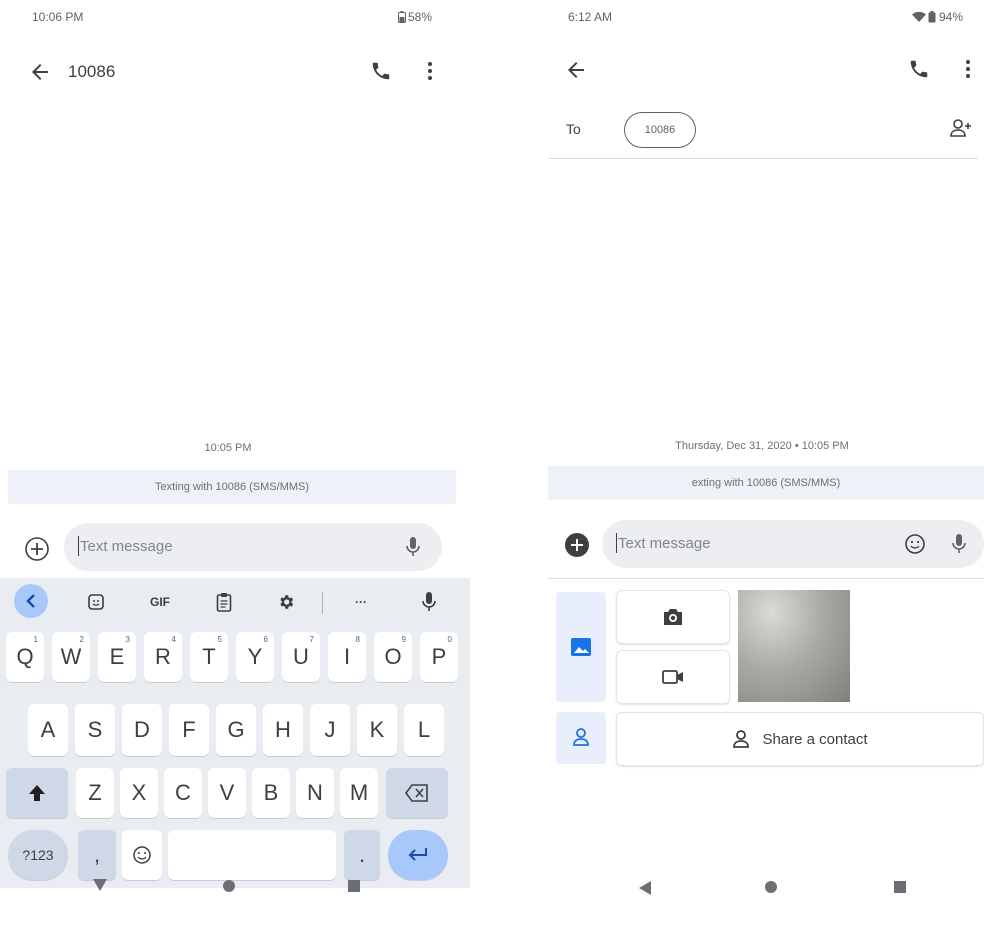 The width and height of the screenshot is (984, 928). I want to click on key-g: G, so click(236, 730).